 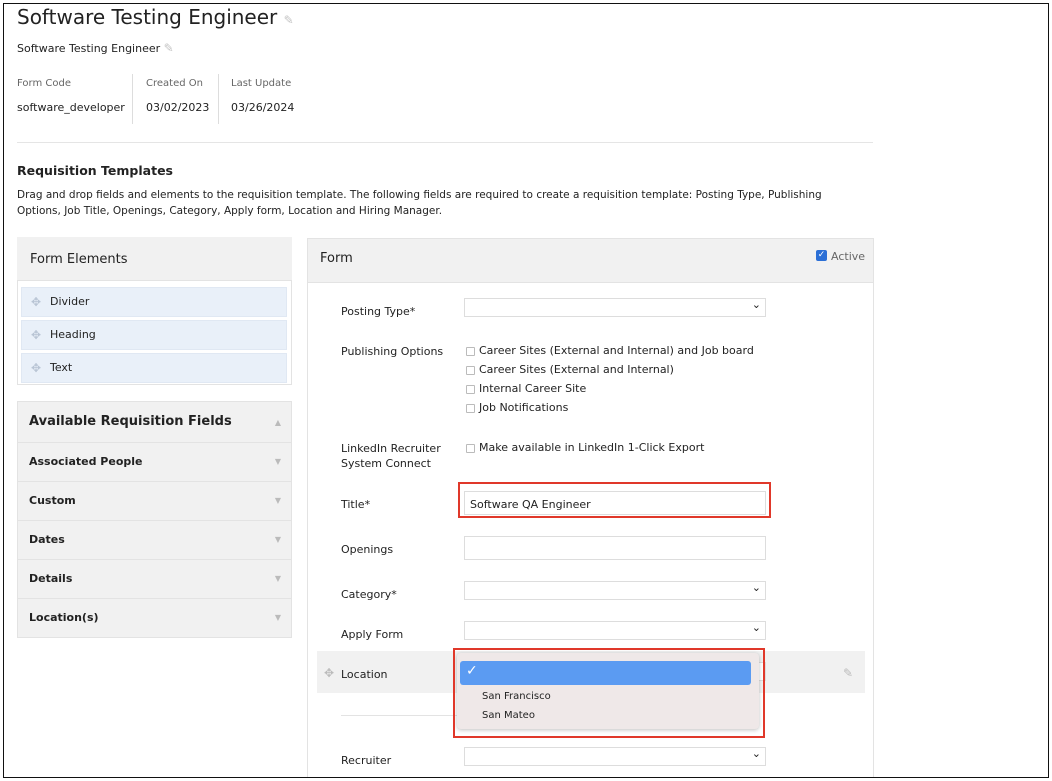 I want to click on openings-input, so click(x=615, y=548).